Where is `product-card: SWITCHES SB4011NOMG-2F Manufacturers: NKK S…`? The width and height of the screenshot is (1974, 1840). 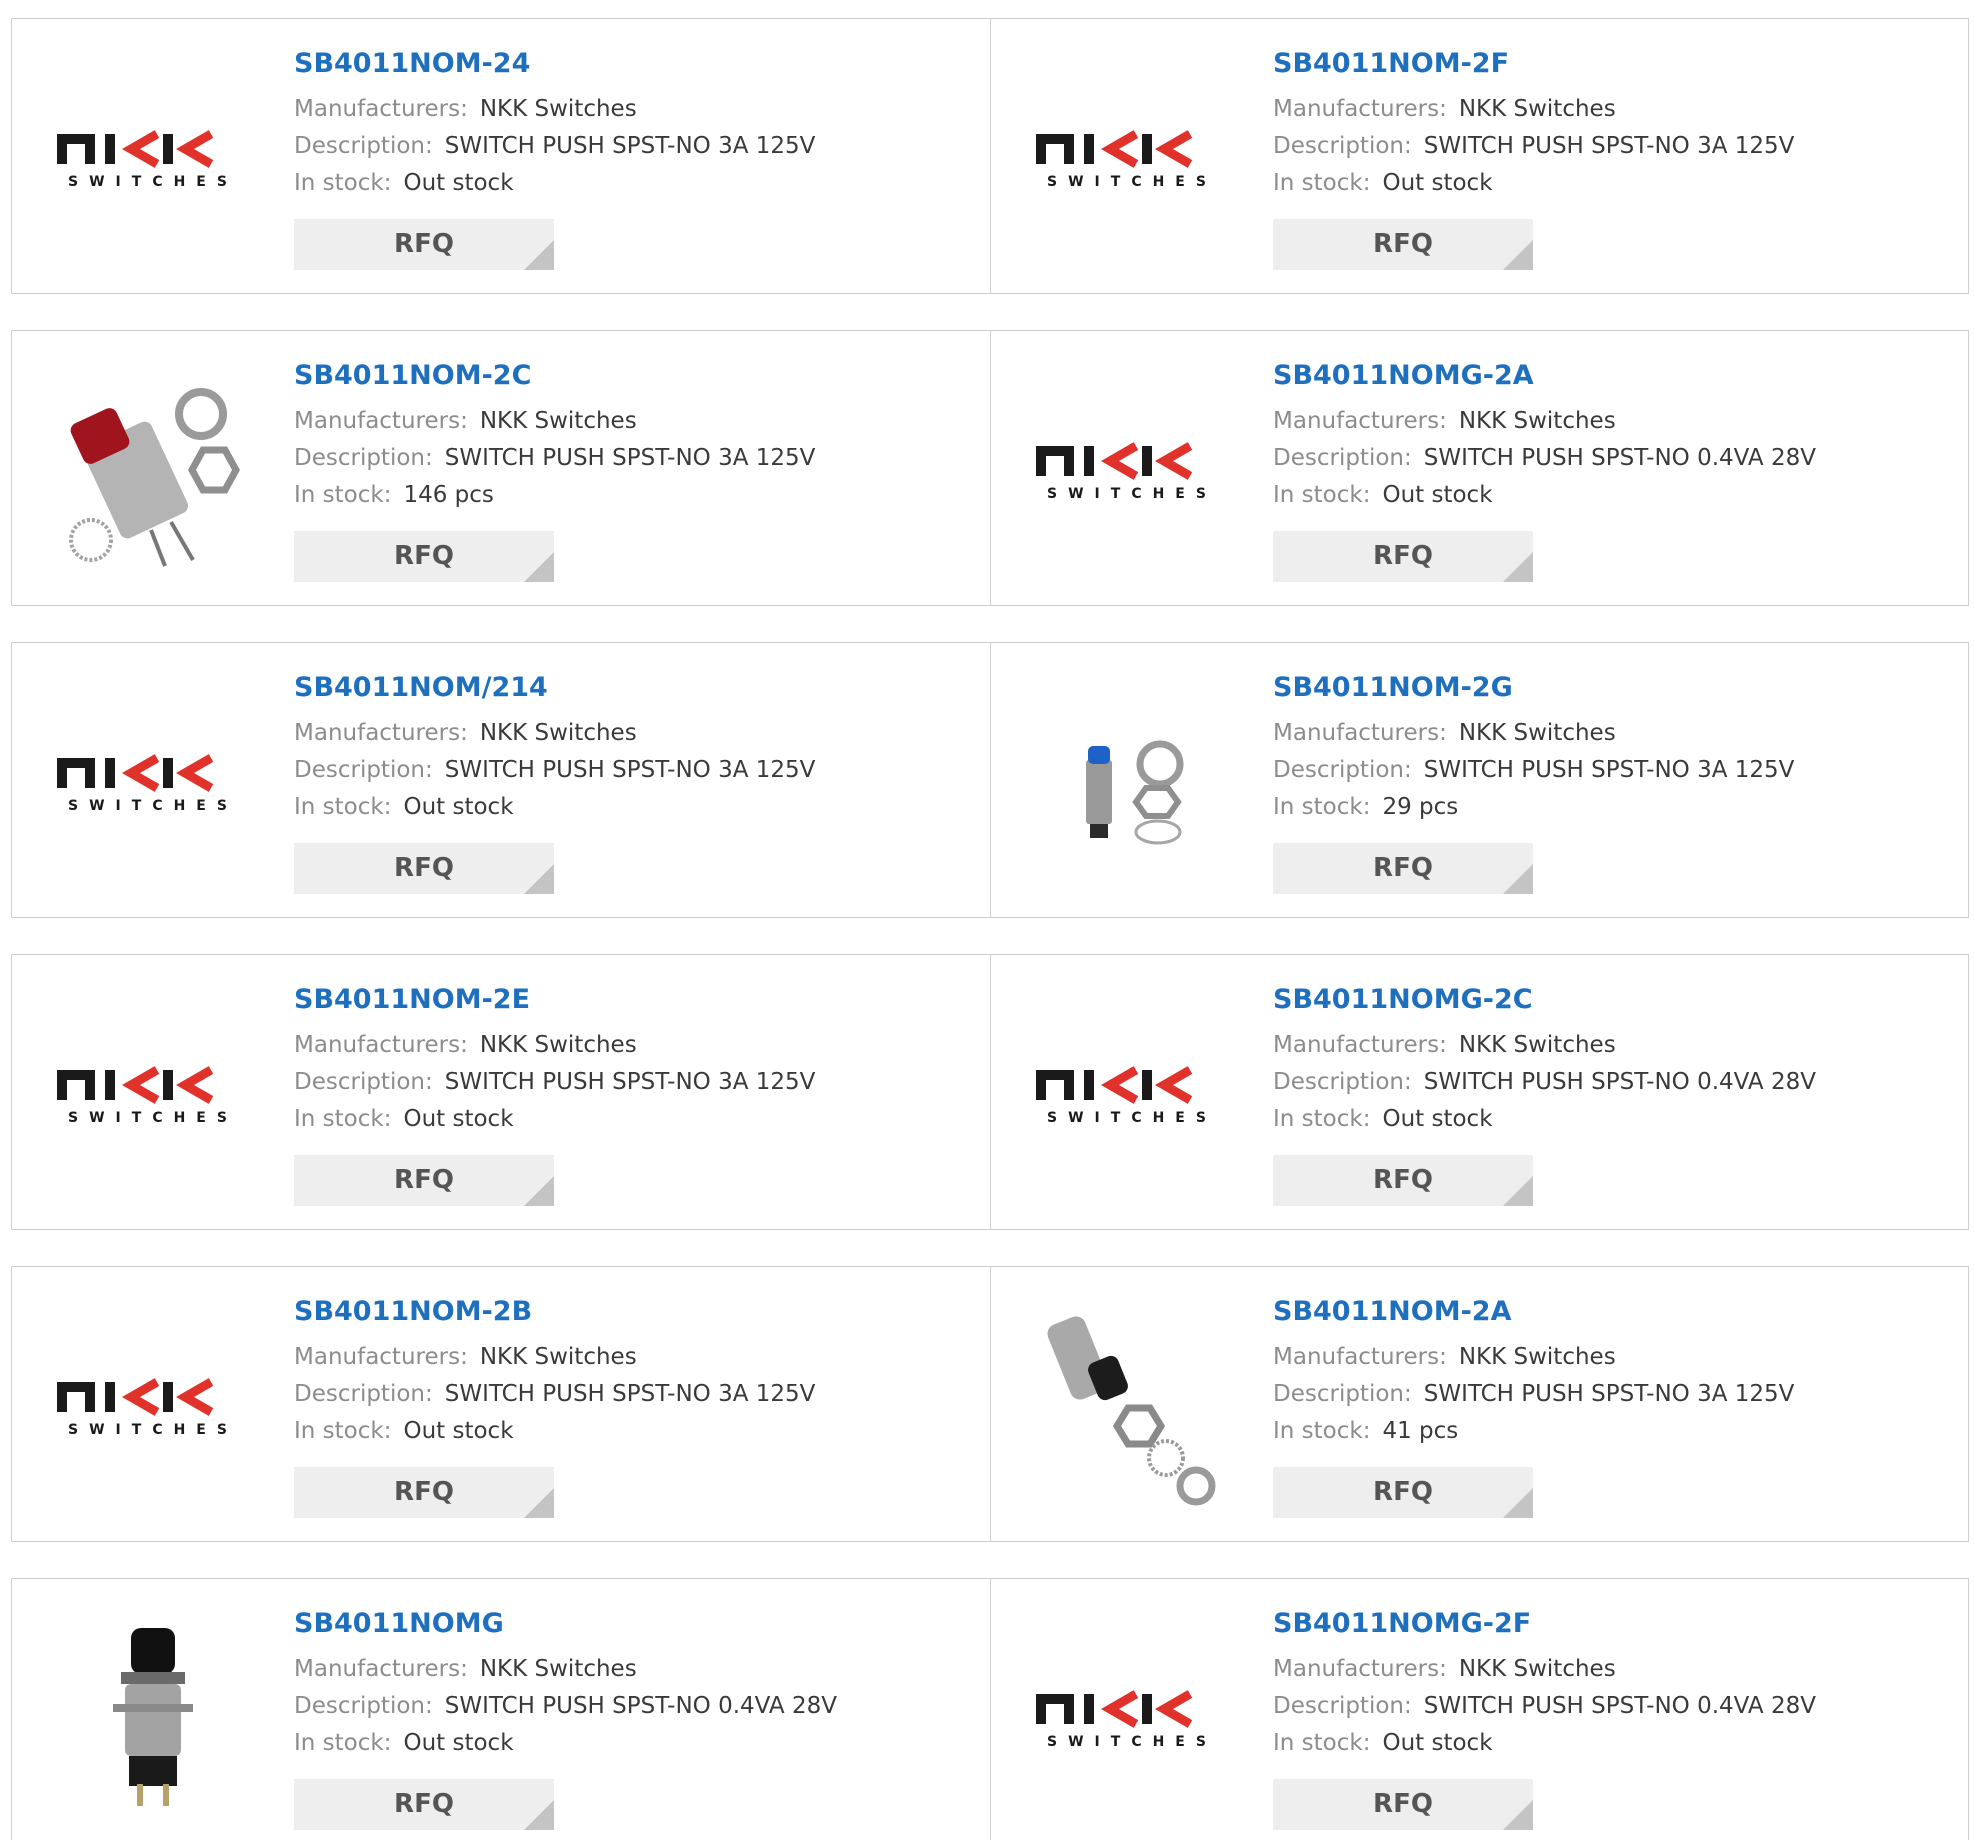 product-card: SWITCHES SB4011NOMG-2F Manufacturers: NKK S… is located at coordinates (1479, 1709).